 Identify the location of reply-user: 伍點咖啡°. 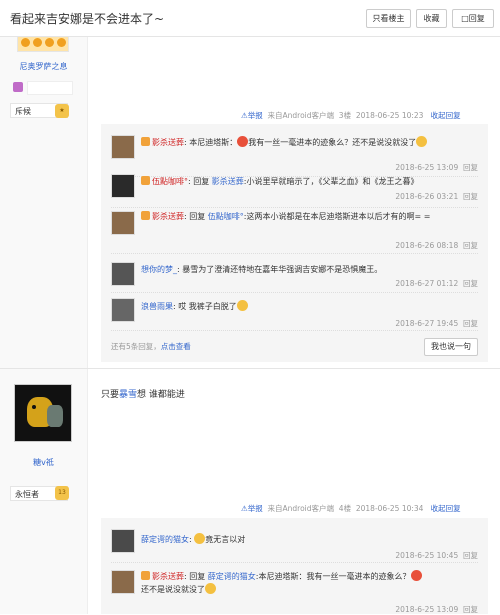
(170, 181).